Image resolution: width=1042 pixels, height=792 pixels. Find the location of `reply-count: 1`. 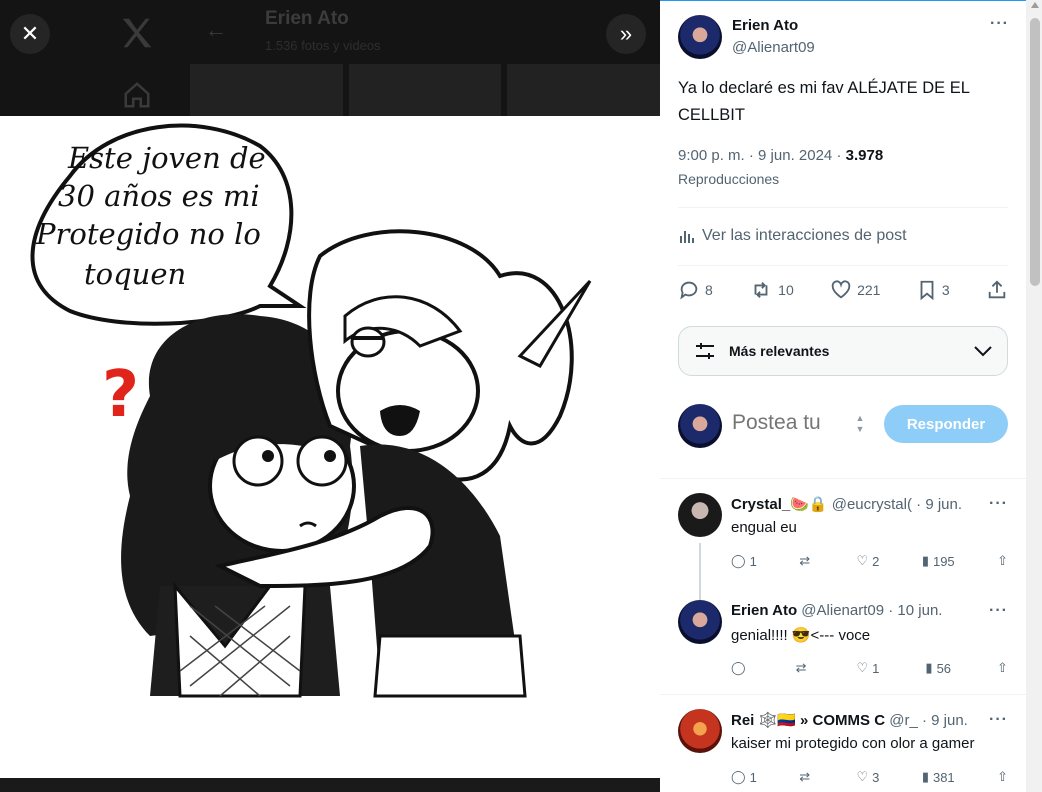

reply-count: 1 is located at coordinates (753, 777).